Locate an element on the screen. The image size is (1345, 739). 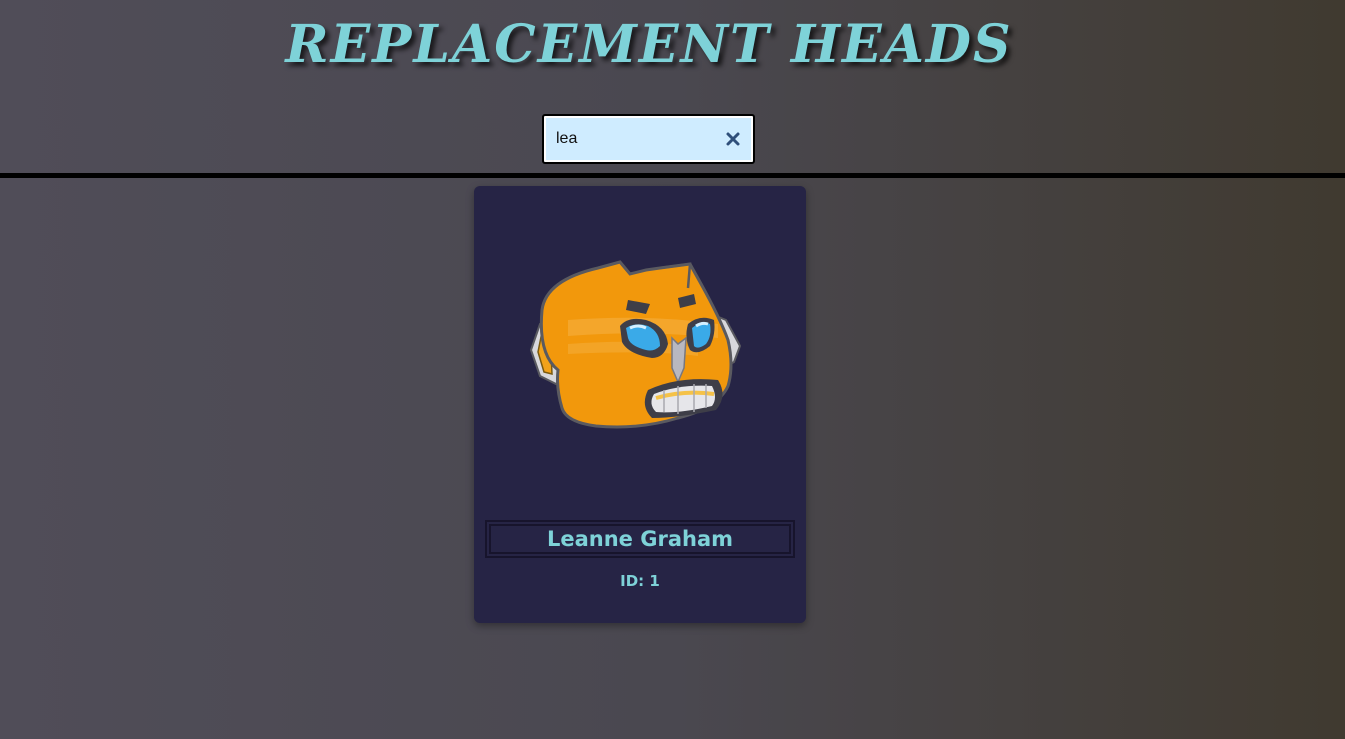
card-name: Leanne Graham is located at coordinates (640, 539).